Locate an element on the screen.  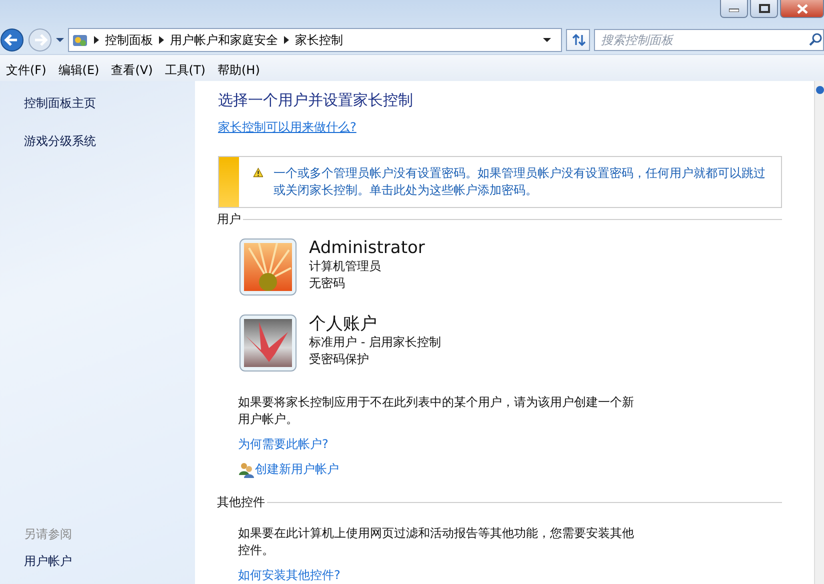
user-detail: 无密码 is located at coordinates (327, 283).